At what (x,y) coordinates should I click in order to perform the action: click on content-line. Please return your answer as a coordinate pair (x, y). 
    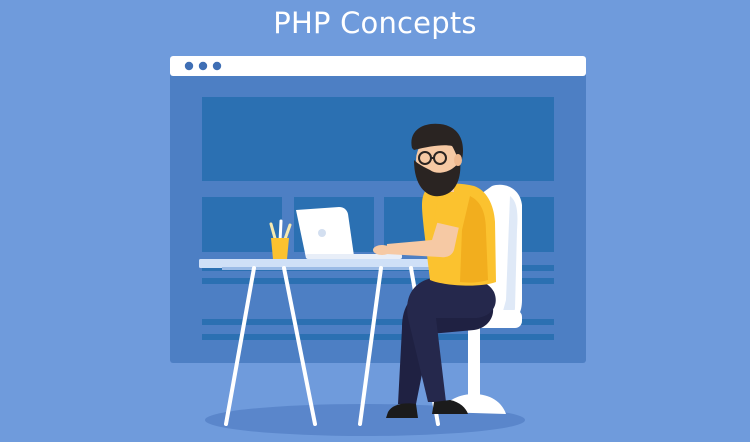
    Looking at the image, I should click on (378, 337).